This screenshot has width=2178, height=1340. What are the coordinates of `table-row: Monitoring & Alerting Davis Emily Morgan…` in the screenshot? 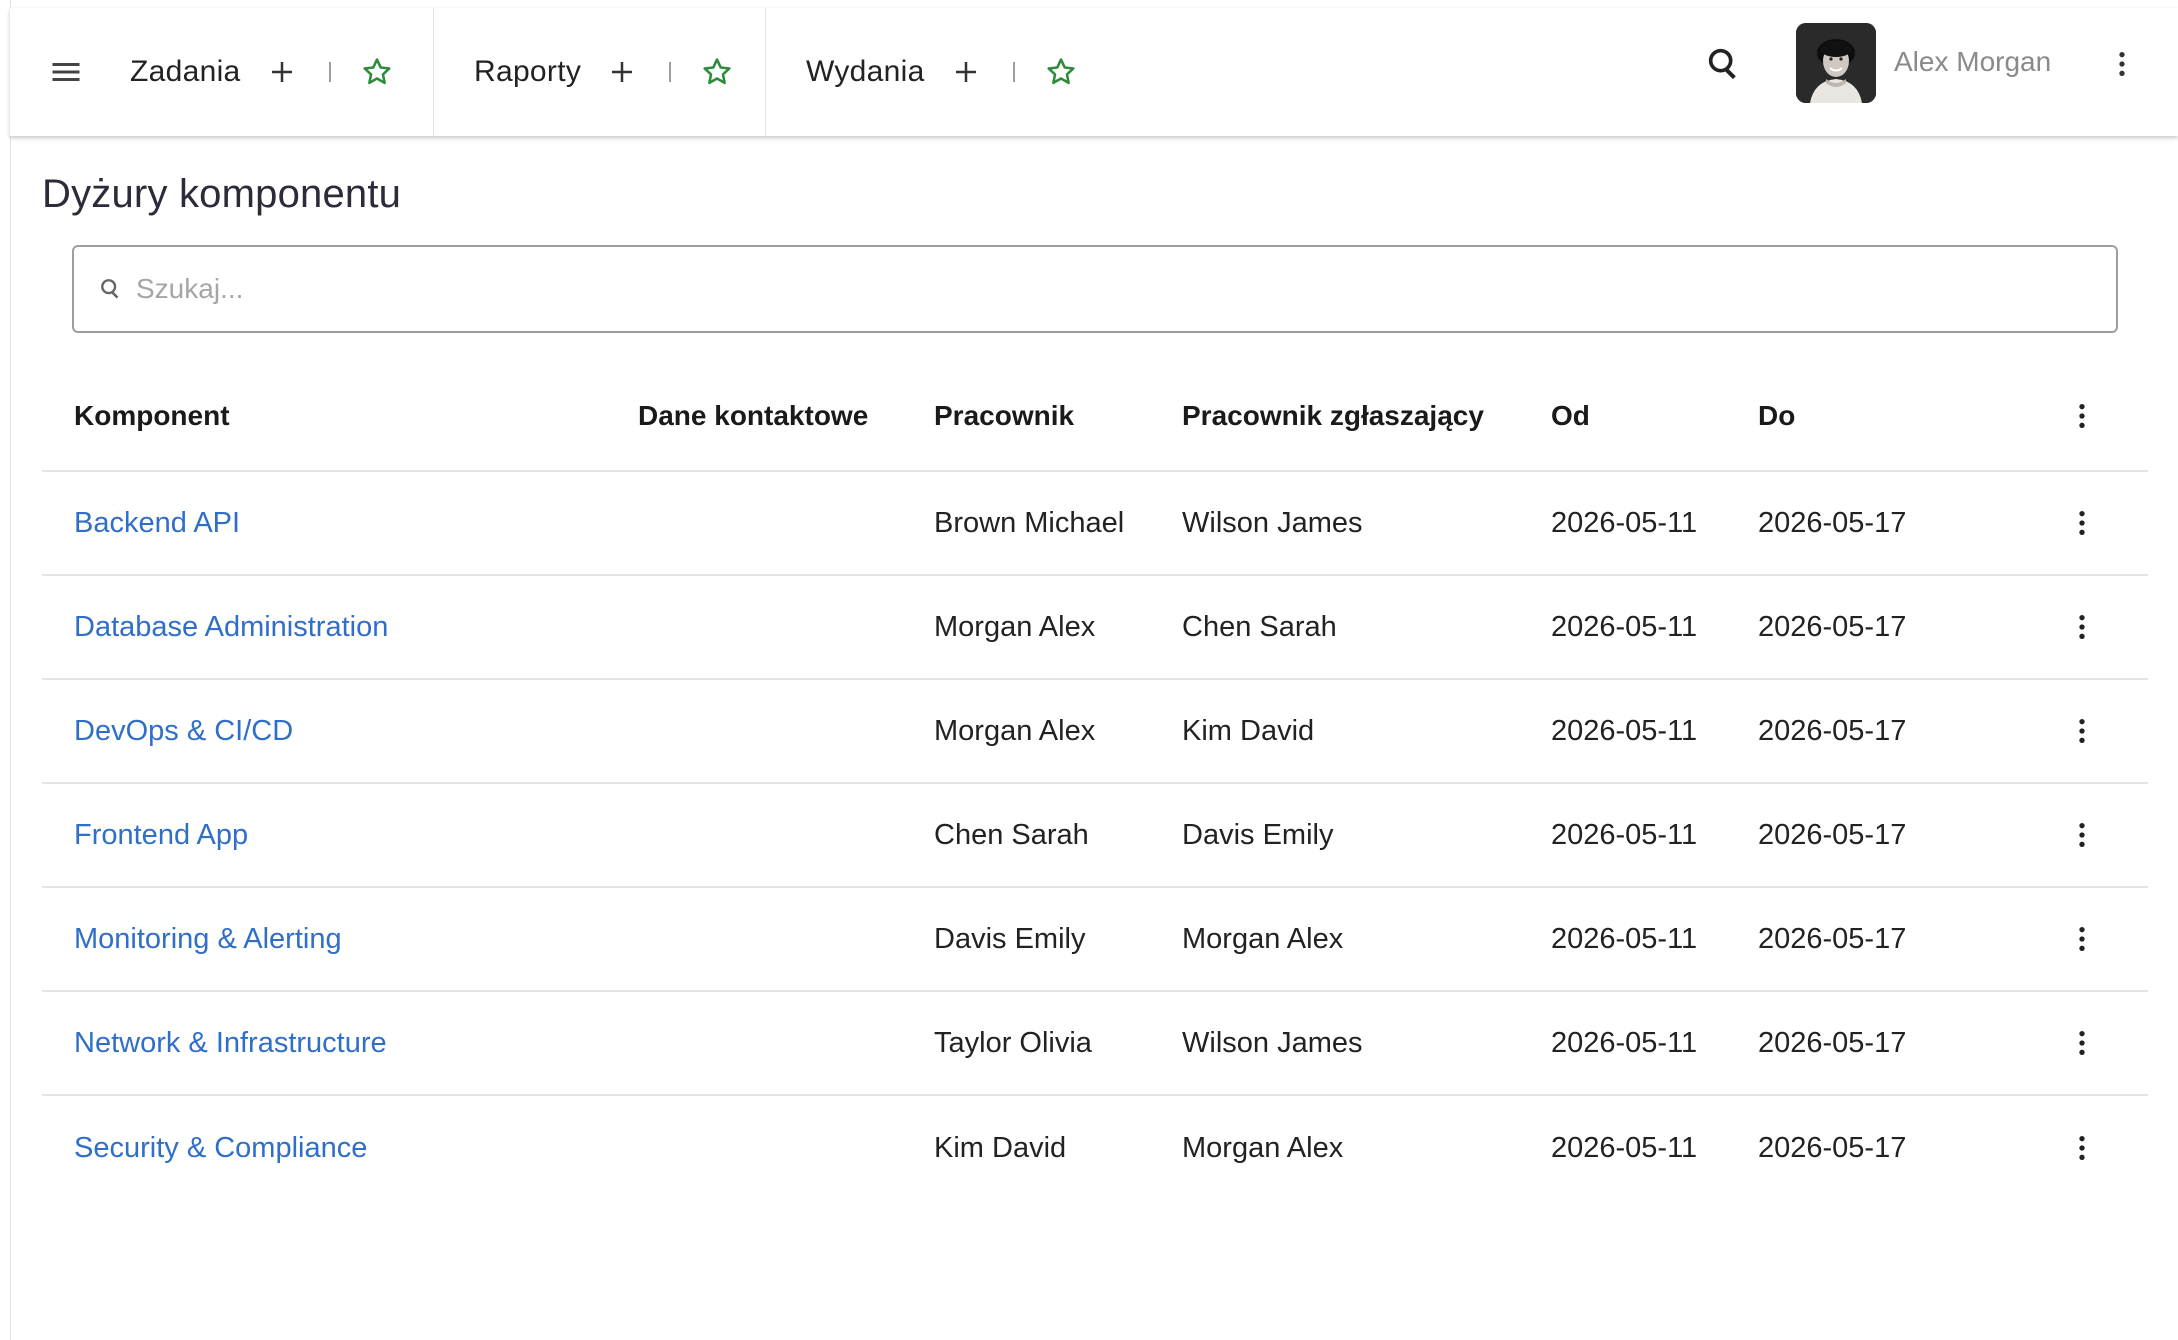 It's located at (1095, 940).